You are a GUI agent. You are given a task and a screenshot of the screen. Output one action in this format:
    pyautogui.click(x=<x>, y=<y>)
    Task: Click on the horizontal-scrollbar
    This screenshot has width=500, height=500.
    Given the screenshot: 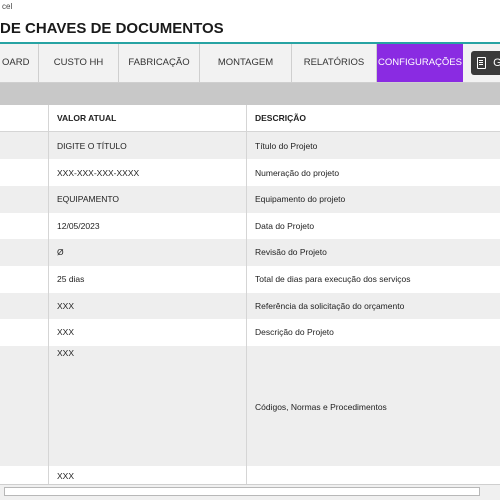 What is the action you would take?
    pyautogui.click(x=242, y=491)
    